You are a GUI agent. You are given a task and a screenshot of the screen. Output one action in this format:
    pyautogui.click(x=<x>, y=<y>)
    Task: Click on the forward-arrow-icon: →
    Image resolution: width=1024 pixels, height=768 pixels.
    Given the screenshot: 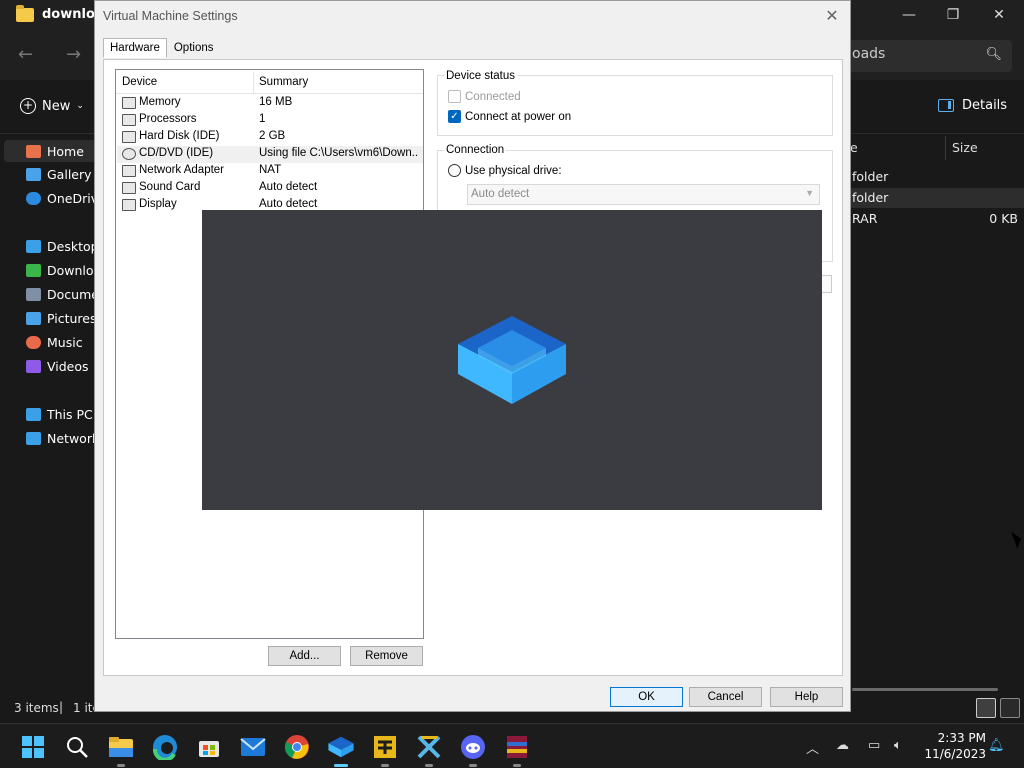 What is the action you would take?
    pyautogui.click(x=73, y=54)
    